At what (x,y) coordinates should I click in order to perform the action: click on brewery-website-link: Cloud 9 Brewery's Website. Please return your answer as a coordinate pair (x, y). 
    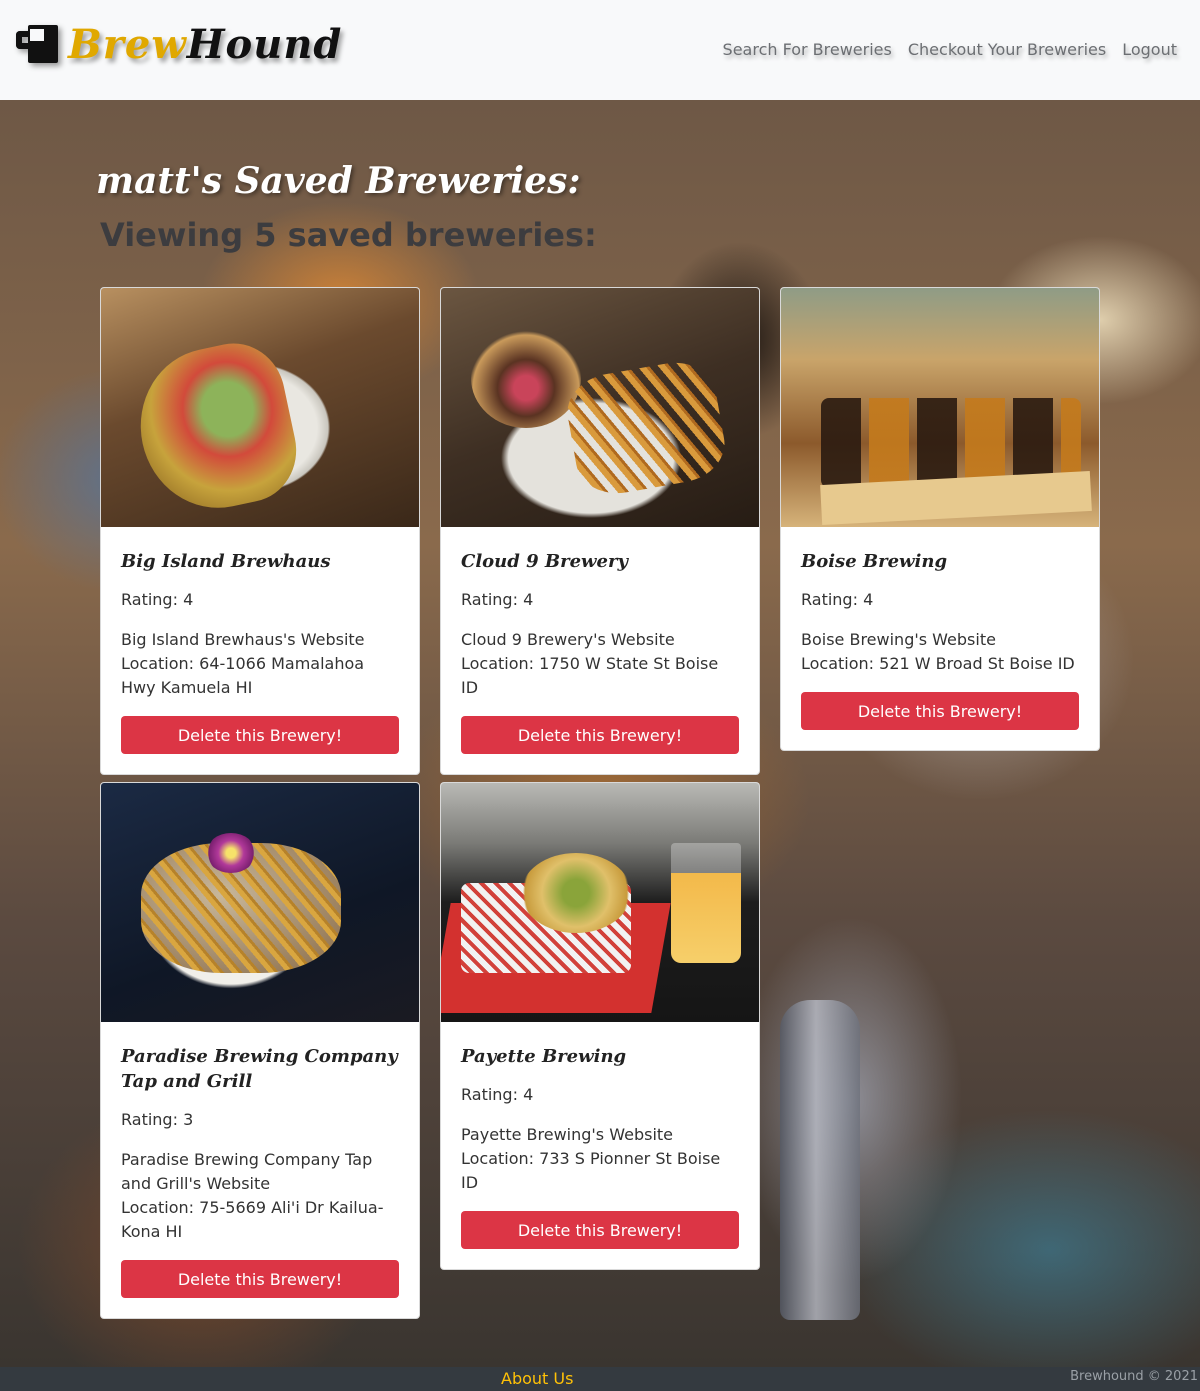
    Looking at the image, I should click on (600, 640).